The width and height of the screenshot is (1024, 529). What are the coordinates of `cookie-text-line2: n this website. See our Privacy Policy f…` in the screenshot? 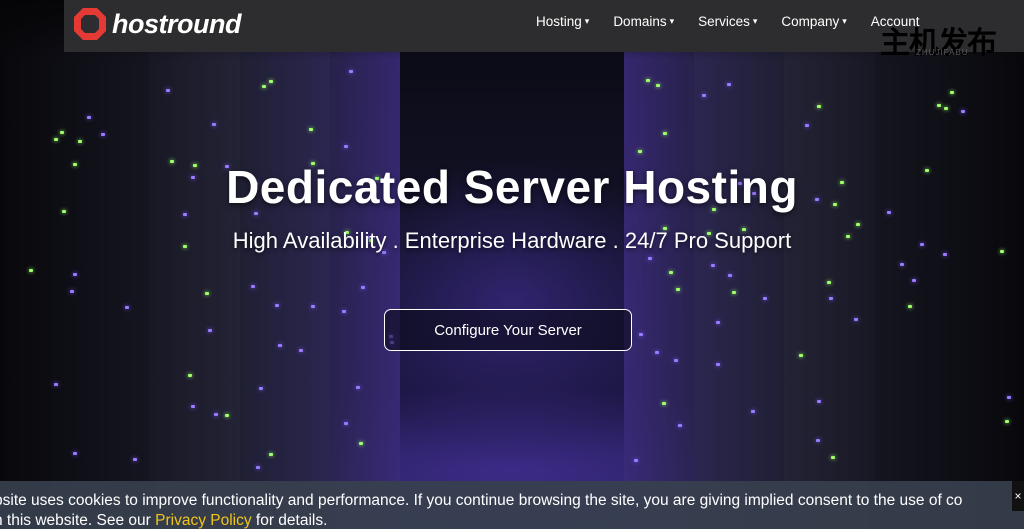 It's located at (163, 520).